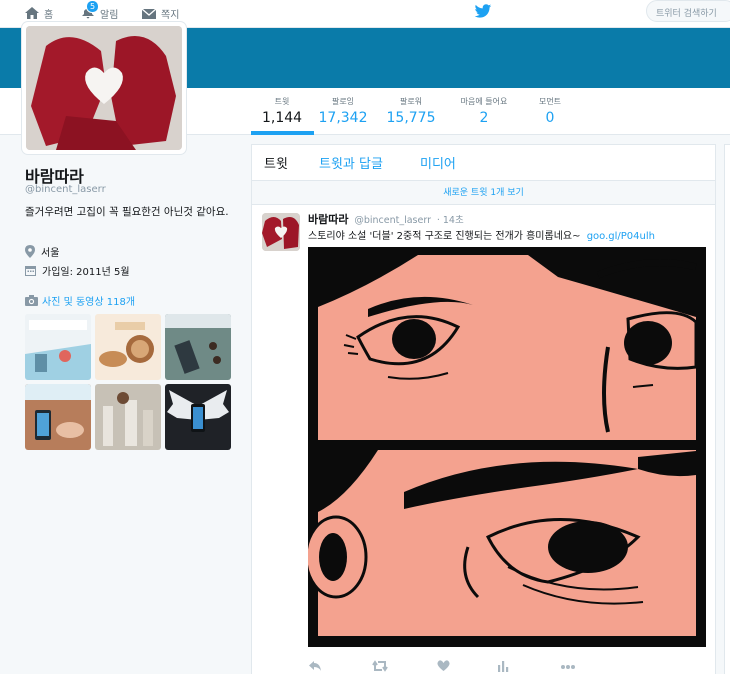 The height and width of the screenshot is (674, 730). I want to click on active-tab-indicator, so click(282, 133).